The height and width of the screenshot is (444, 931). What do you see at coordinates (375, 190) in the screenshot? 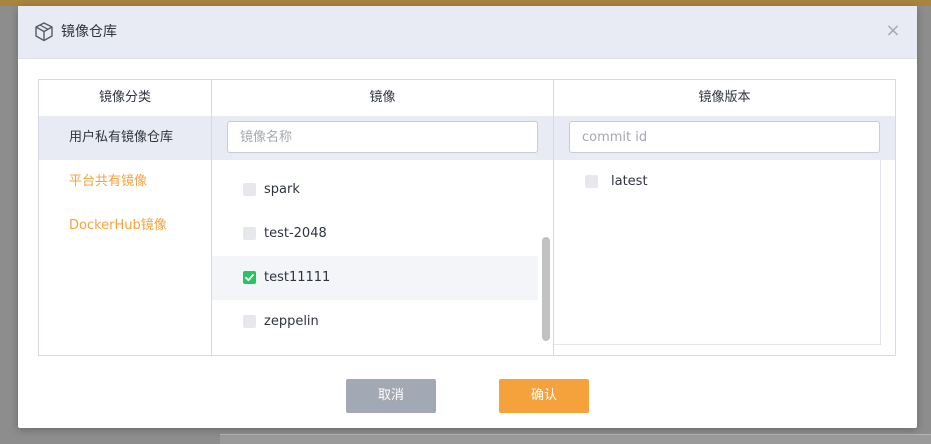
I see `list-item: spark` at bounding box center [375, 190].